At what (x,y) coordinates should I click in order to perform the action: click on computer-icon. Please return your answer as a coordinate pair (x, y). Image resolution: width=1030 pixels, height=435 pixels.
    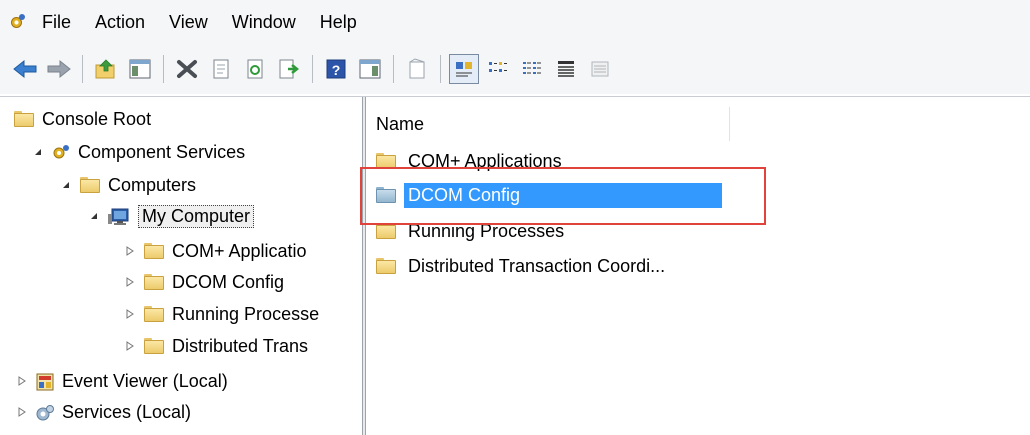
    Looking at the image, I should click on (119, 216).